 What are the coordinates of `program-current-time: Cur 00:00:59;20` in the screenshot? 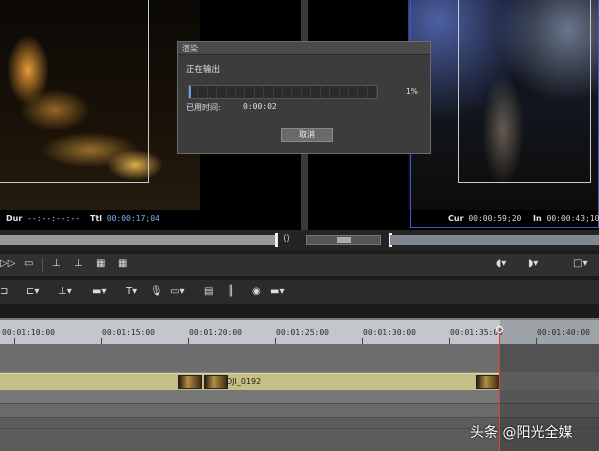 It's located at (485, 218).